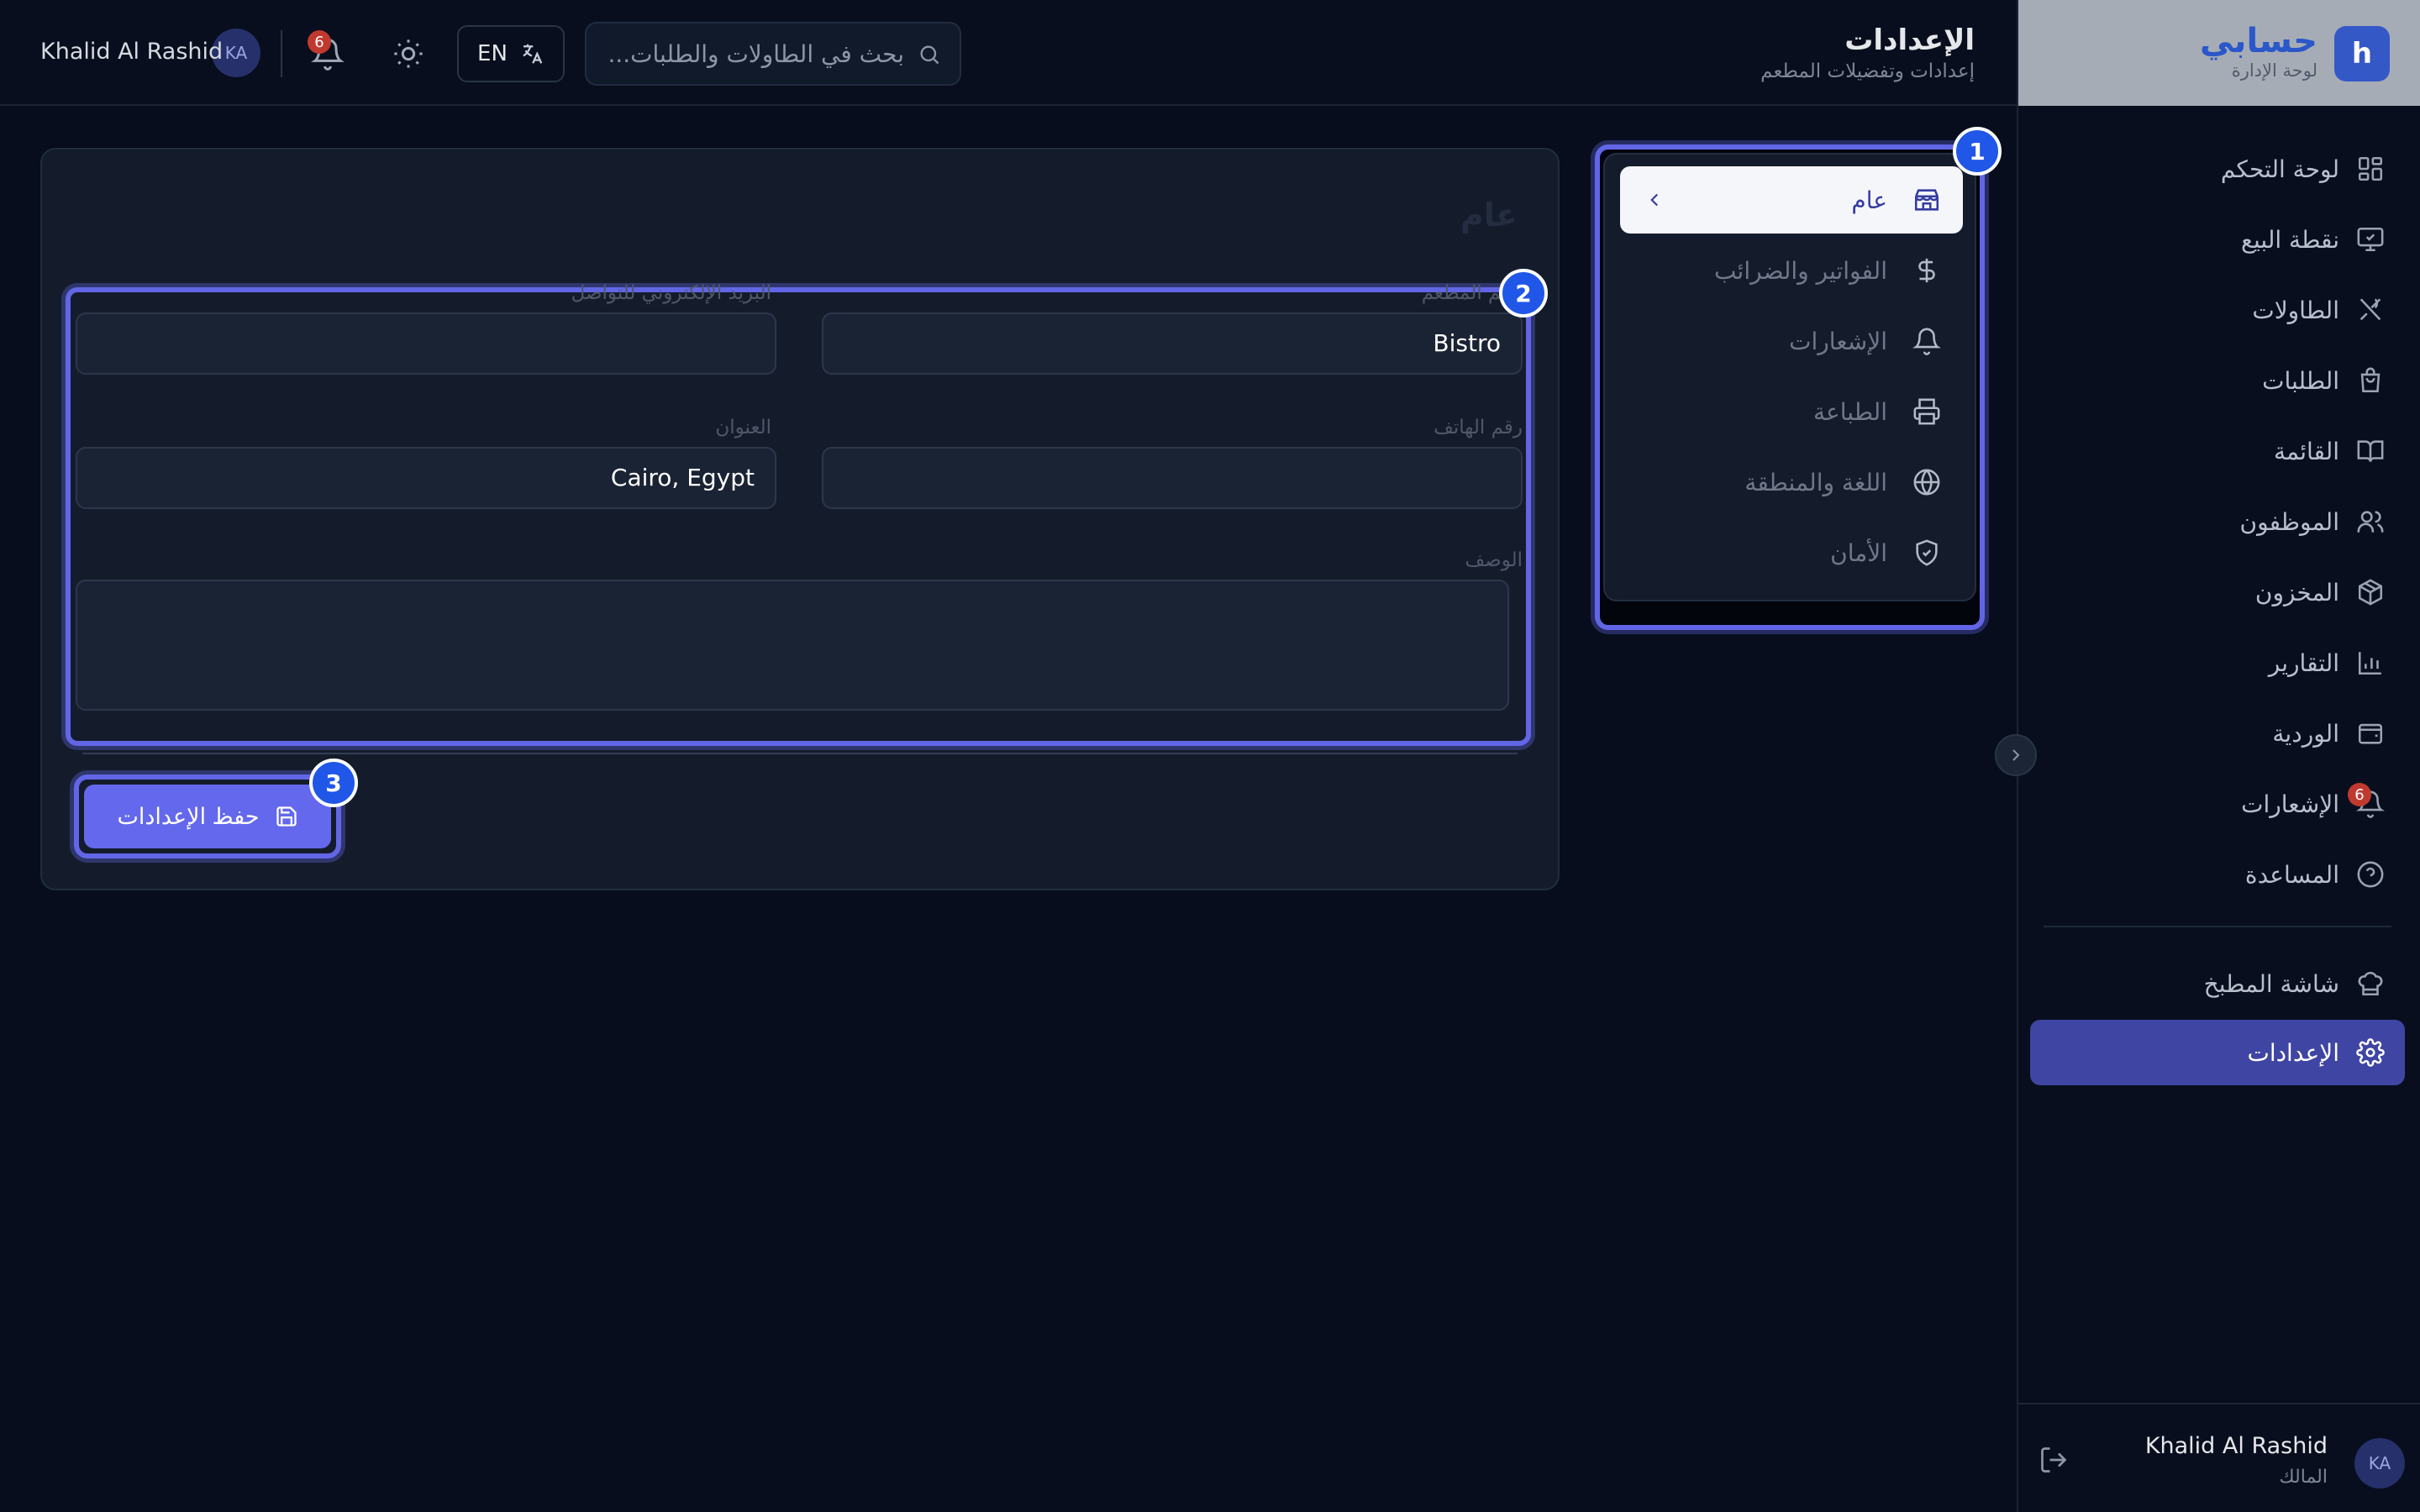 Image resolution: width=2420 pixels, height=1512 pixels. I want to click on page-subtitle: إعدادات وتفضيلات المطعم, so click(1867, 71).